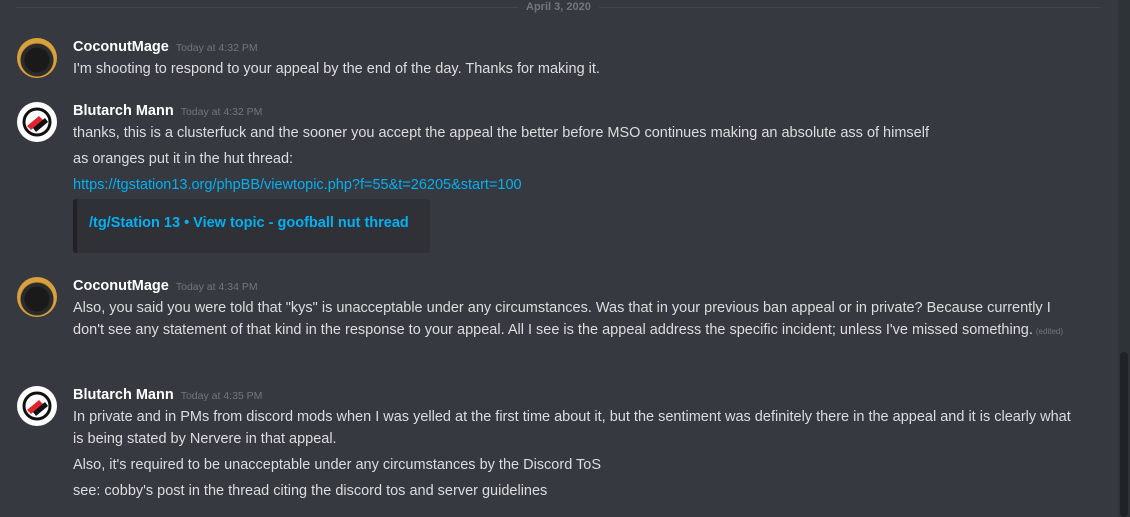 The height and width of the screenshot is (517, 1130). Describe the element at coordinates (1049, 331) in the screenshot. I see `edited-marker: (edited)` at that location.